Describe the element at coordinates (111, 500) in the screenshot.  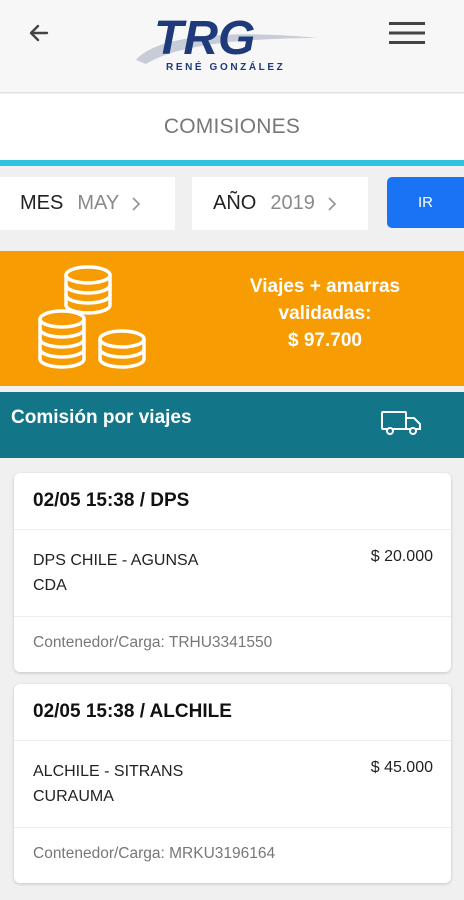
I see `trip-header: 02/05 15:38 / DPS` at that location.